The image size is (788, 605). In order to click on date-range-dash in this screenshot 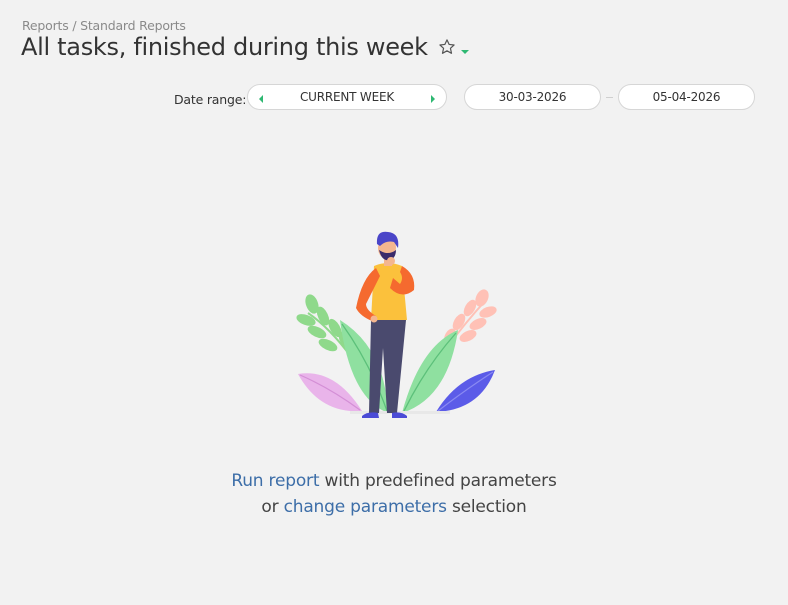, I will do `click(609, 97)`.